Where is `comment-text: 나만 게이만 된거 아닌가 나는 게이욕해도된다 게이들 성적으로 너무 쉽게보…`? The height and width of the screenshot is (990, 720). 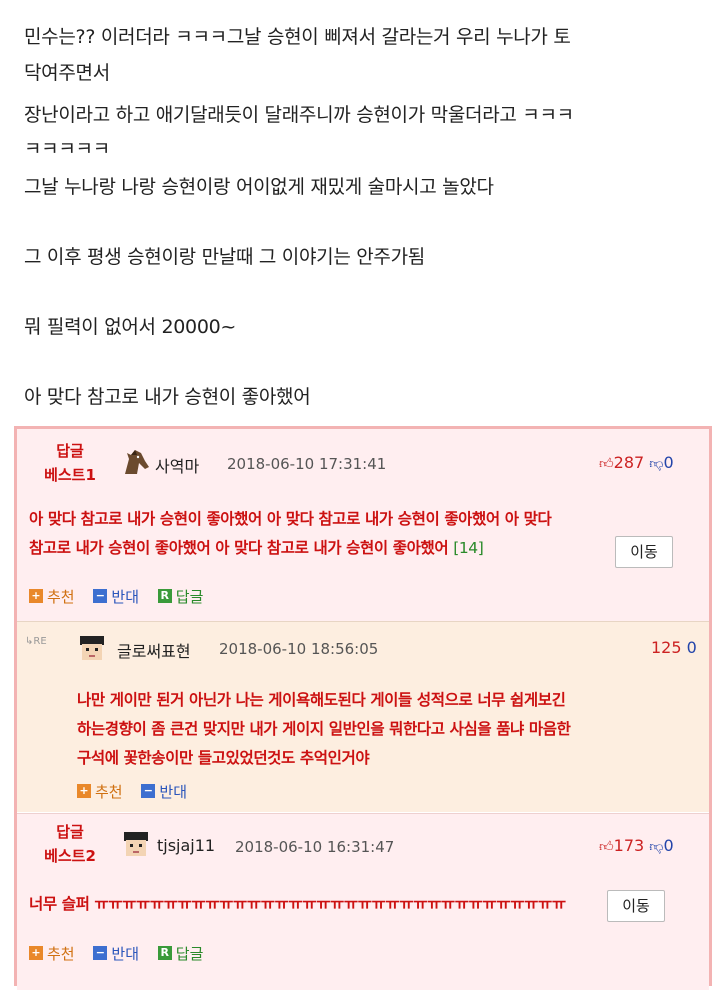
comment-text: 나만 게이만 된거 아닌가 나는 게이욕해도된다 게이들 성적으로 너무 쉽게보… is located at coordinates (387, 729).